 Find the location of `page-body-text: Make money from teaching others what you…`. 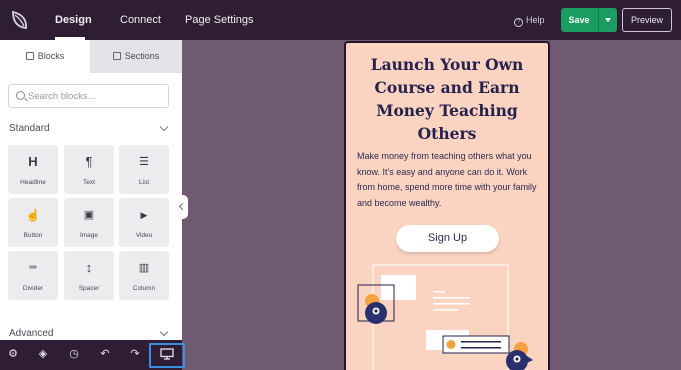

page-body-text: Make money from teaching others what you… is located at coordinates (449, 180).